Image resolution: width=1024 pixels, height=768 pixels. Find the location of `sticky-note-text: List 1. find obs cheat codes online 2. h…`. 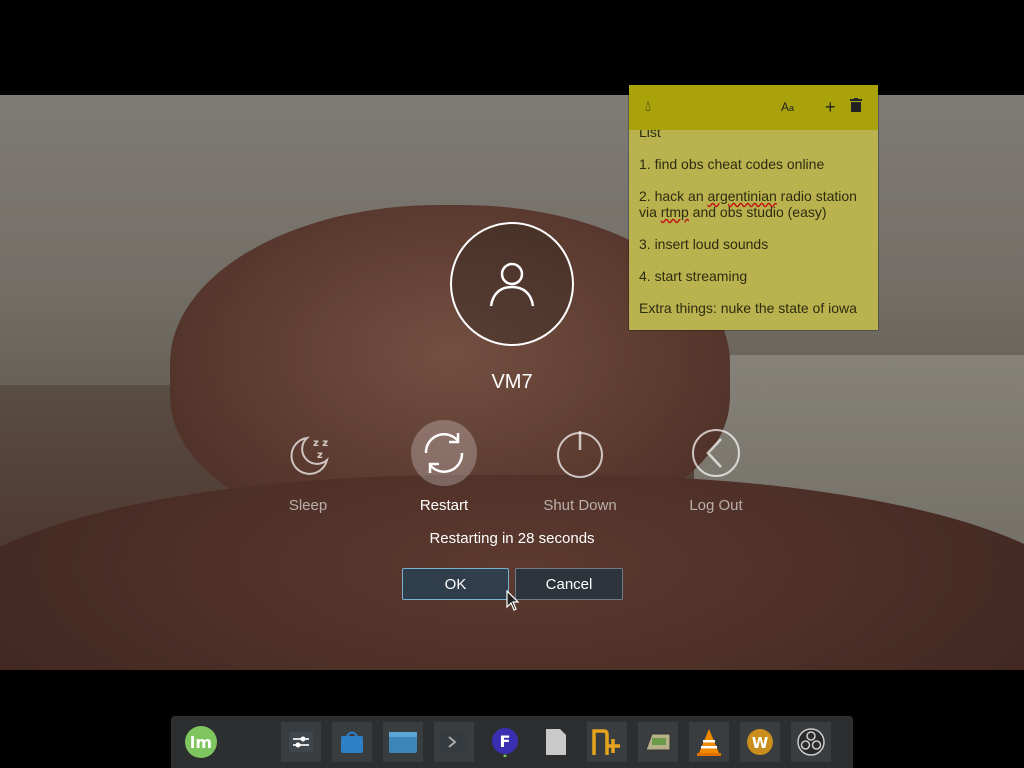

sticky-note-text: List 1. find obs cheat codes online 2. h… is located at coordinates (753, 228).